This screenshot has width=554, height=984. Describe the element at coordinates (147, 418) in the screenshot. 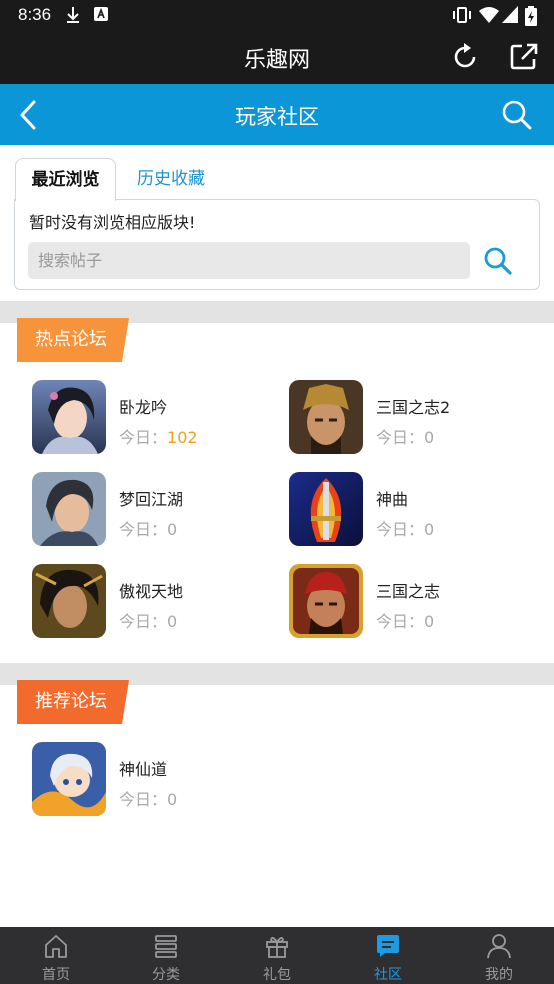

I see `forum-item: 卧龙吟 今日：102` at that location.